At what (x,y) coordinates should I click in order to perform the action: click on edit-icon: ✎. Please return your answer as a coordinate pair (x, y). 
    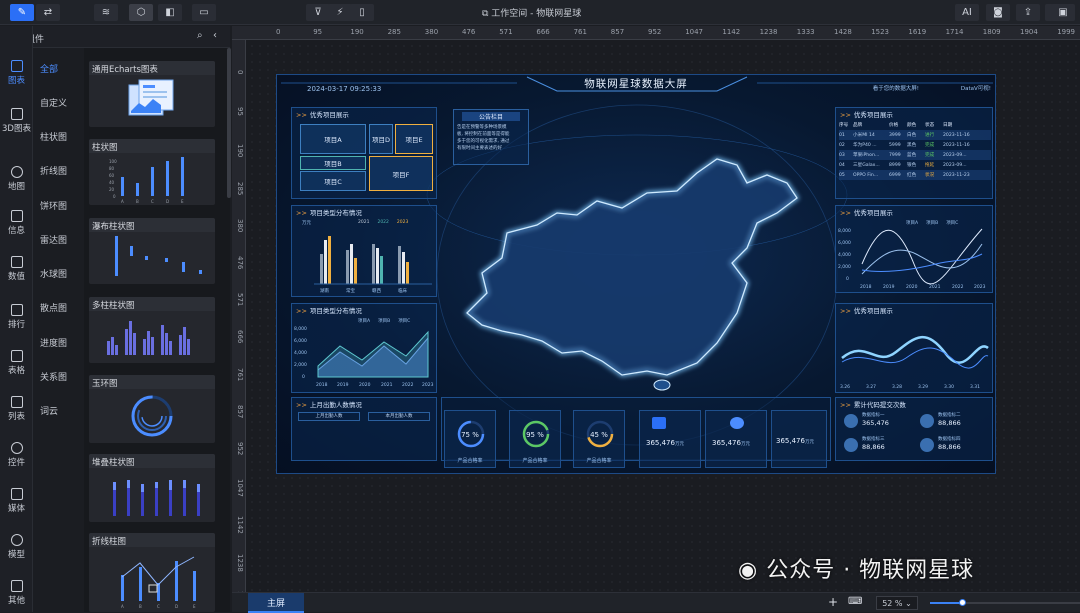
    Looking at the image, I should click on (22, 12).